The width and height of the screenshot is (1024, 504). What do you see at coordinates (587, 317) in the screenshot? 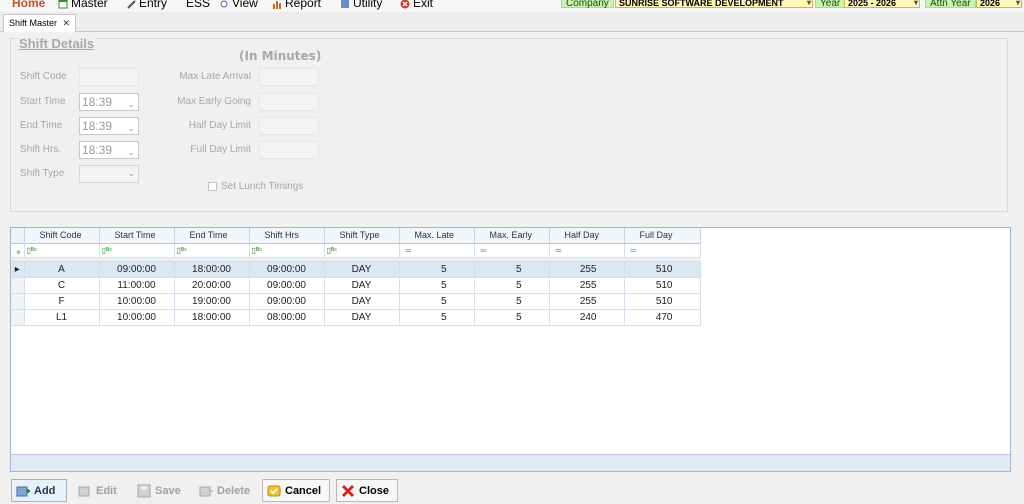
I see `table-cell: 240` at bounding box center [587, 317].